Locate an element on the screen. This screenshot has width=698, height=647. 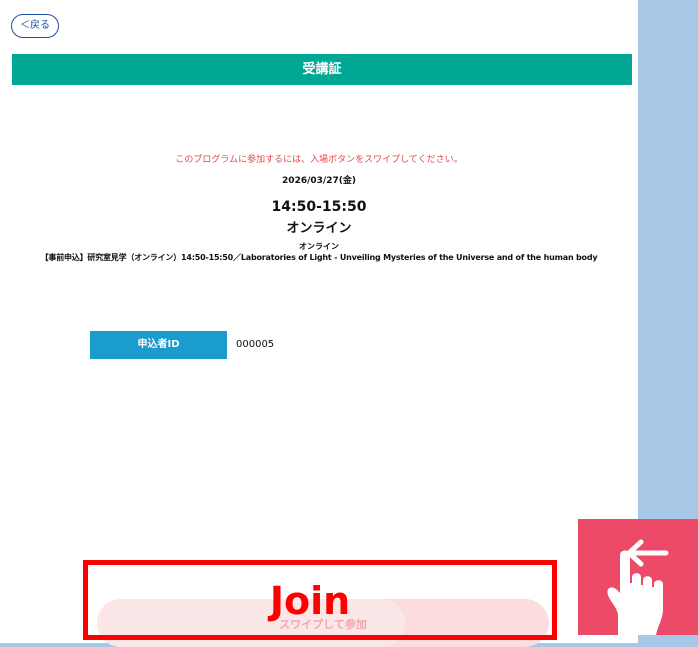
back-button: ＜戻る is located at coordinates (35, 26).